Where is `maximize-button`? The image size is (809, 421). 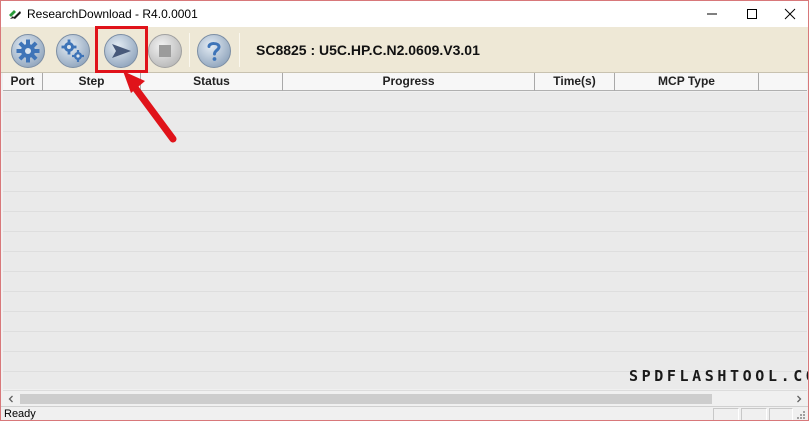 maximize-button is located at coordinates (752, 14).